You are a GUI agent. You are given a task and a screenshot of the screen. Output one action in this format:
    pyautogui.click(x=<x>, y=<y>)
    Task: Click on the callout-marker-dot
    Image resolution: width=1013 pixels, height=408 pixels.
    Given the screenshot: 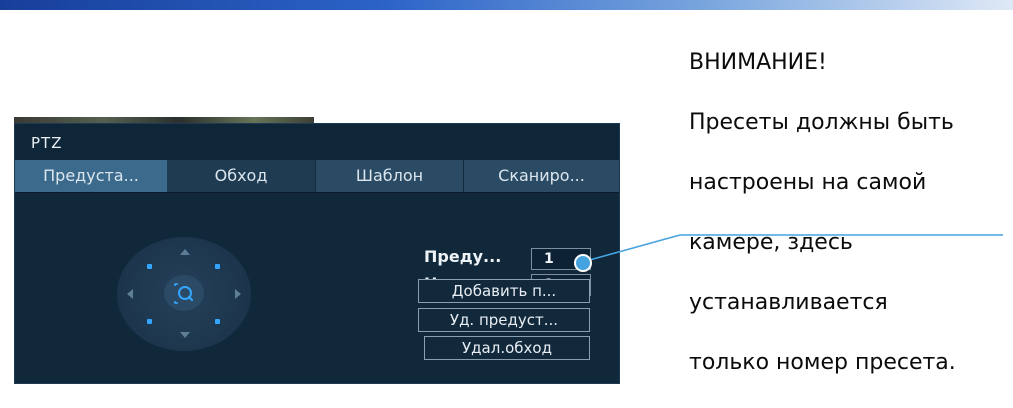 What is the action you would take?
    pyautogui.click(x=583, y=263)
    